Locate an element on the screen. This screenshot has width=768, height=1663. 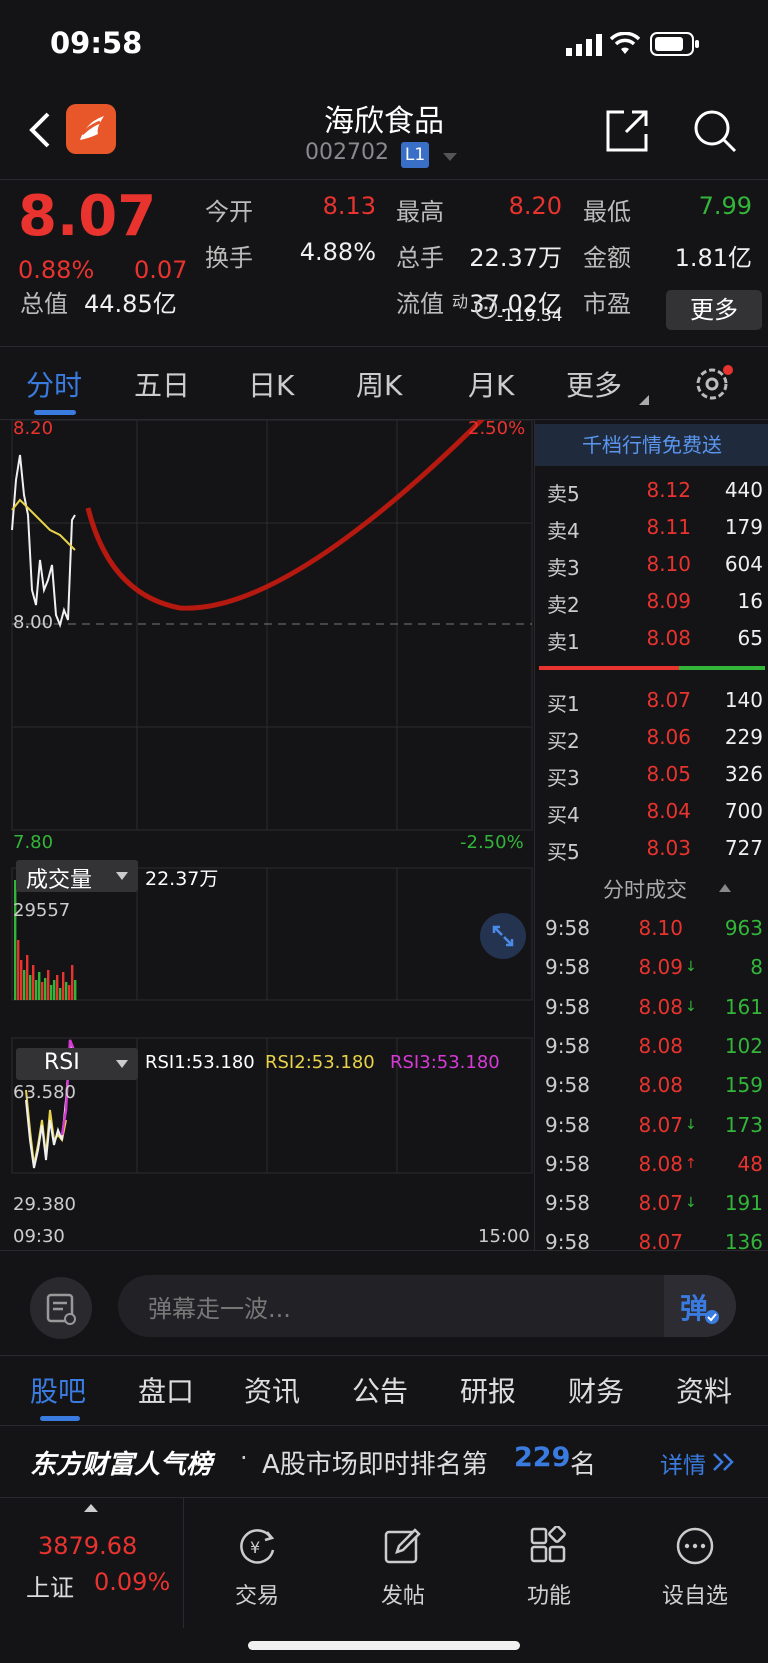
stat-label: 总值 is located at coordinates (44, 304).